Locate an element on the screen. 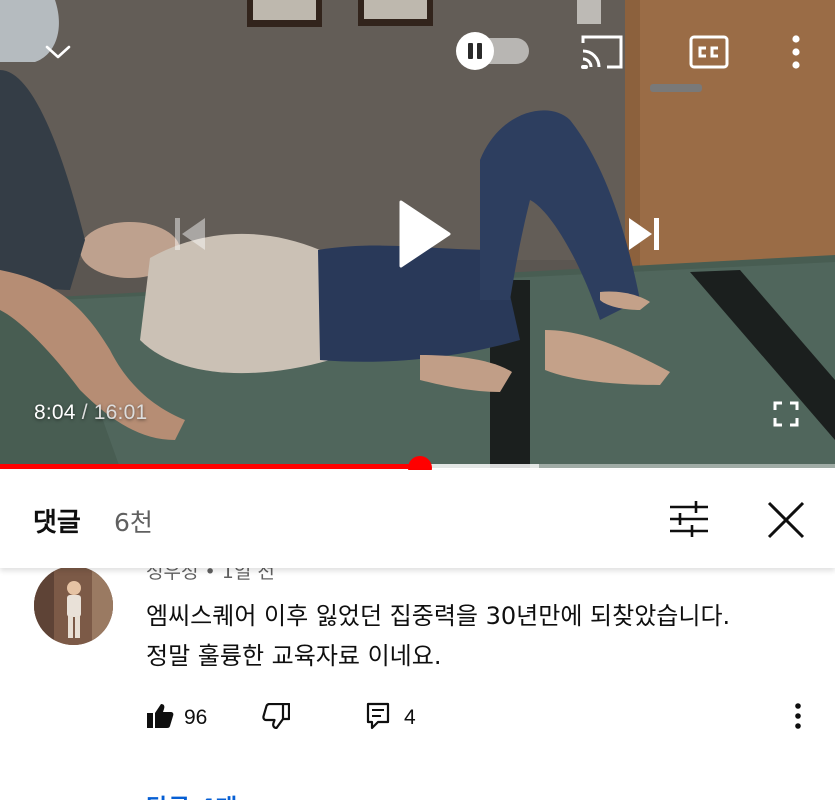 The width and height of the screenshot is (835, 800). played-bar is located at coordinates (210, 466).